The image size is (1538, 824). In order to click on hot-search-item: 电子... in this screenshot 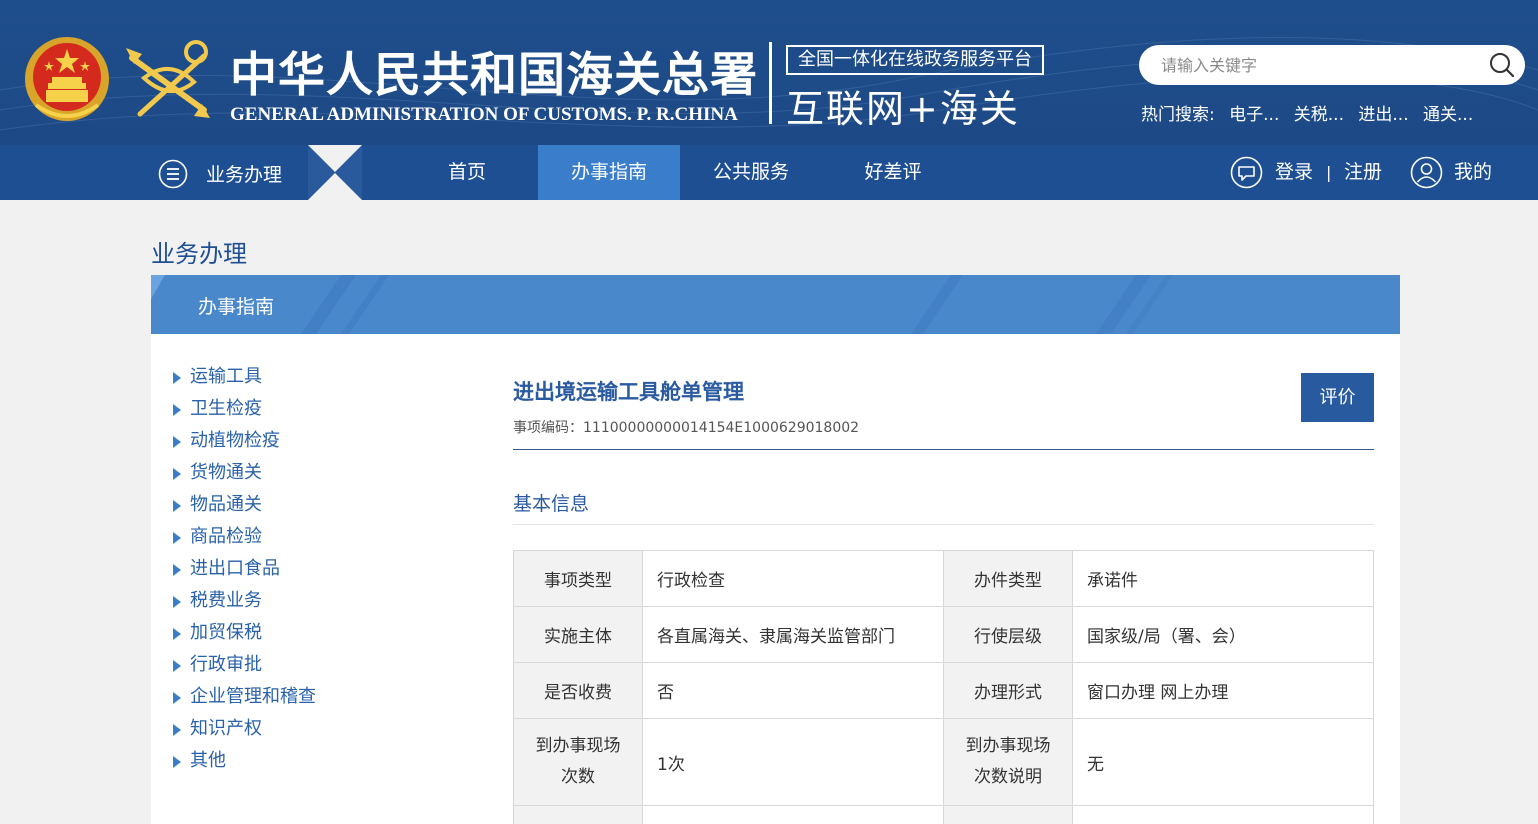, I will do `click(1254, 115)`.